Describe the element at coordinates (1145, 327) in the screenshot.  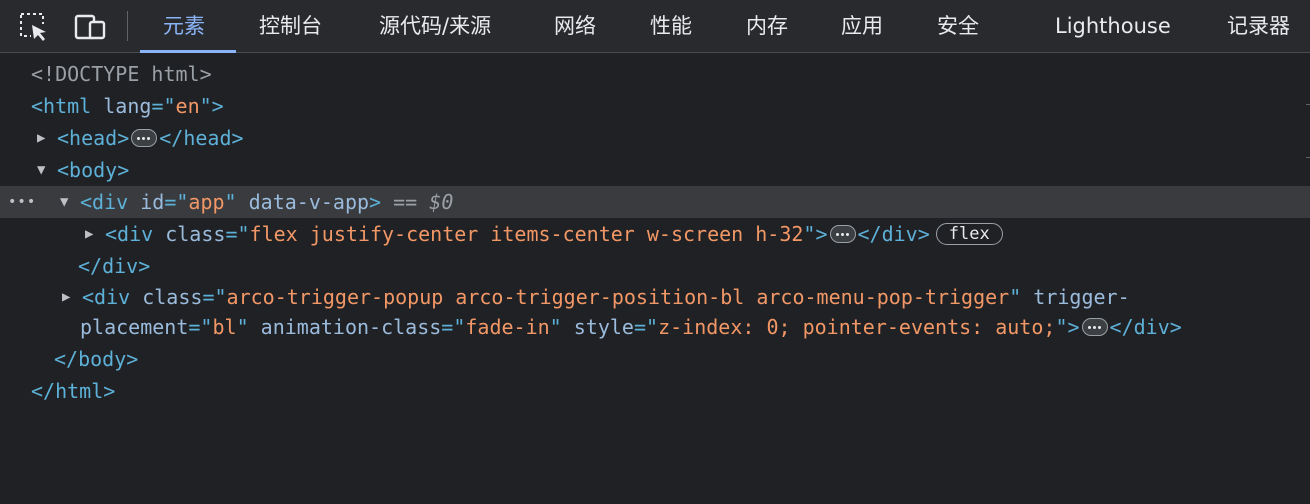
I see `popup-div-end-tag: </div>` at that location.